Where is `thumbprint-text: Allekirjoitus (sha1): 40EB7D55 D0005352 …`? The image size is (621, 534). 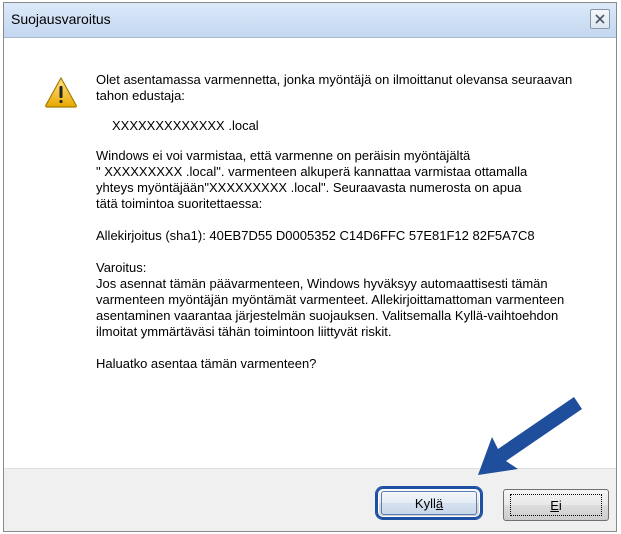
thumbprint-text: Allekirjoitus (sha1): 40EB7D55 D0005352 … is located at coordinates (315, 235).